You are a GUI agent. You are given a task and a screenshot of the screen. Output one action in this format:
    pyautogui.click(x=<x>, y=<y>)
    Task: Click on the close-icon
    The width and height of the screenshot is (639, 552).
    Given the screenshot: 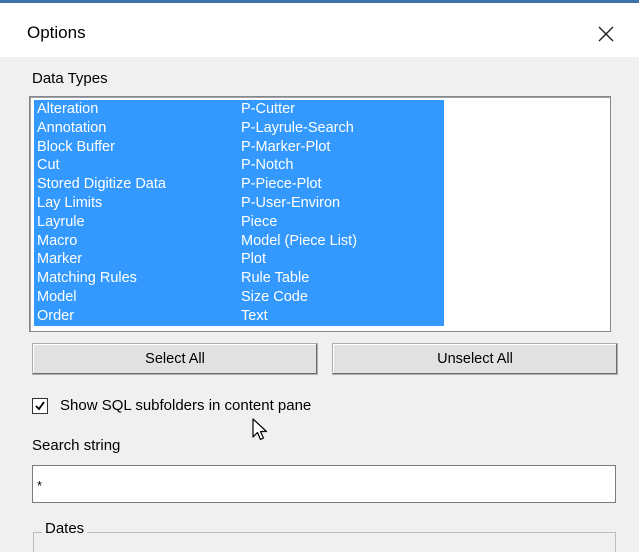 What is the action you would take?
    pyautogui.click(x=606, y=34)
    